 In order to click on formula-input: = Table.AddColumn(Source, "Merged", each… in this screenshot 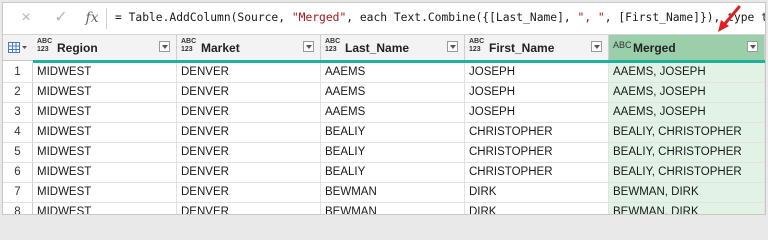, I will do `click(440, 17)`.